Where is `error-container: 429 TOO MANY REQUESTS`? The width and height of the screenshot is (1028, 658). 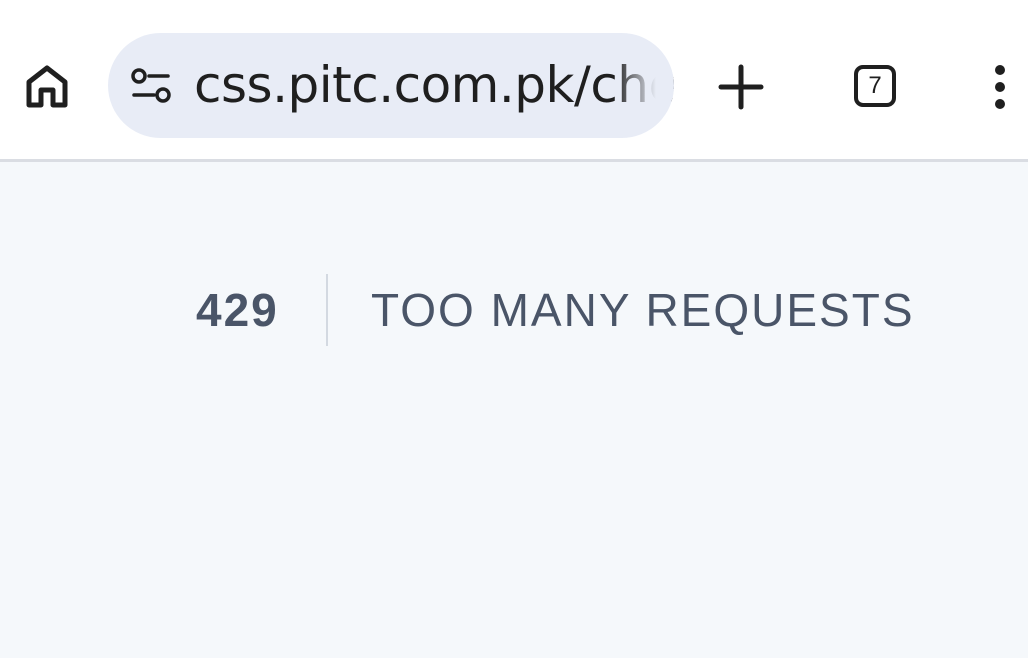
error-container: 429 TOO MANY REQUESTS is located at coordinates (514, 310).